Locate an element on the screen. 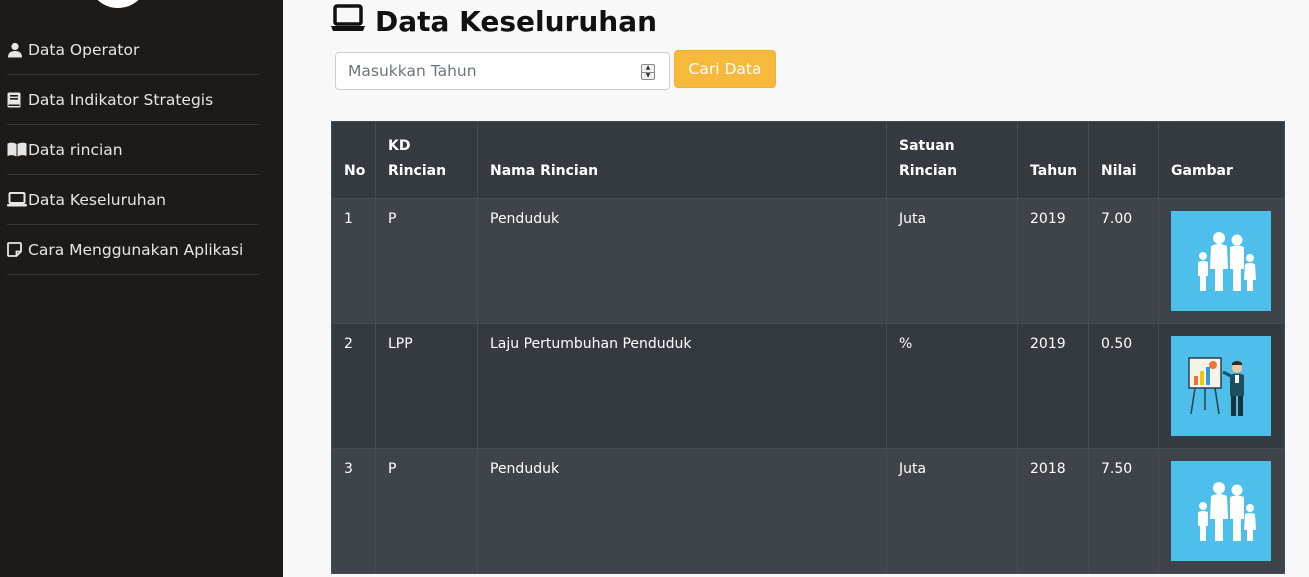 This screenshot has height=577, width=1309. cell-no: 3 is located at coordinates (353, 511).